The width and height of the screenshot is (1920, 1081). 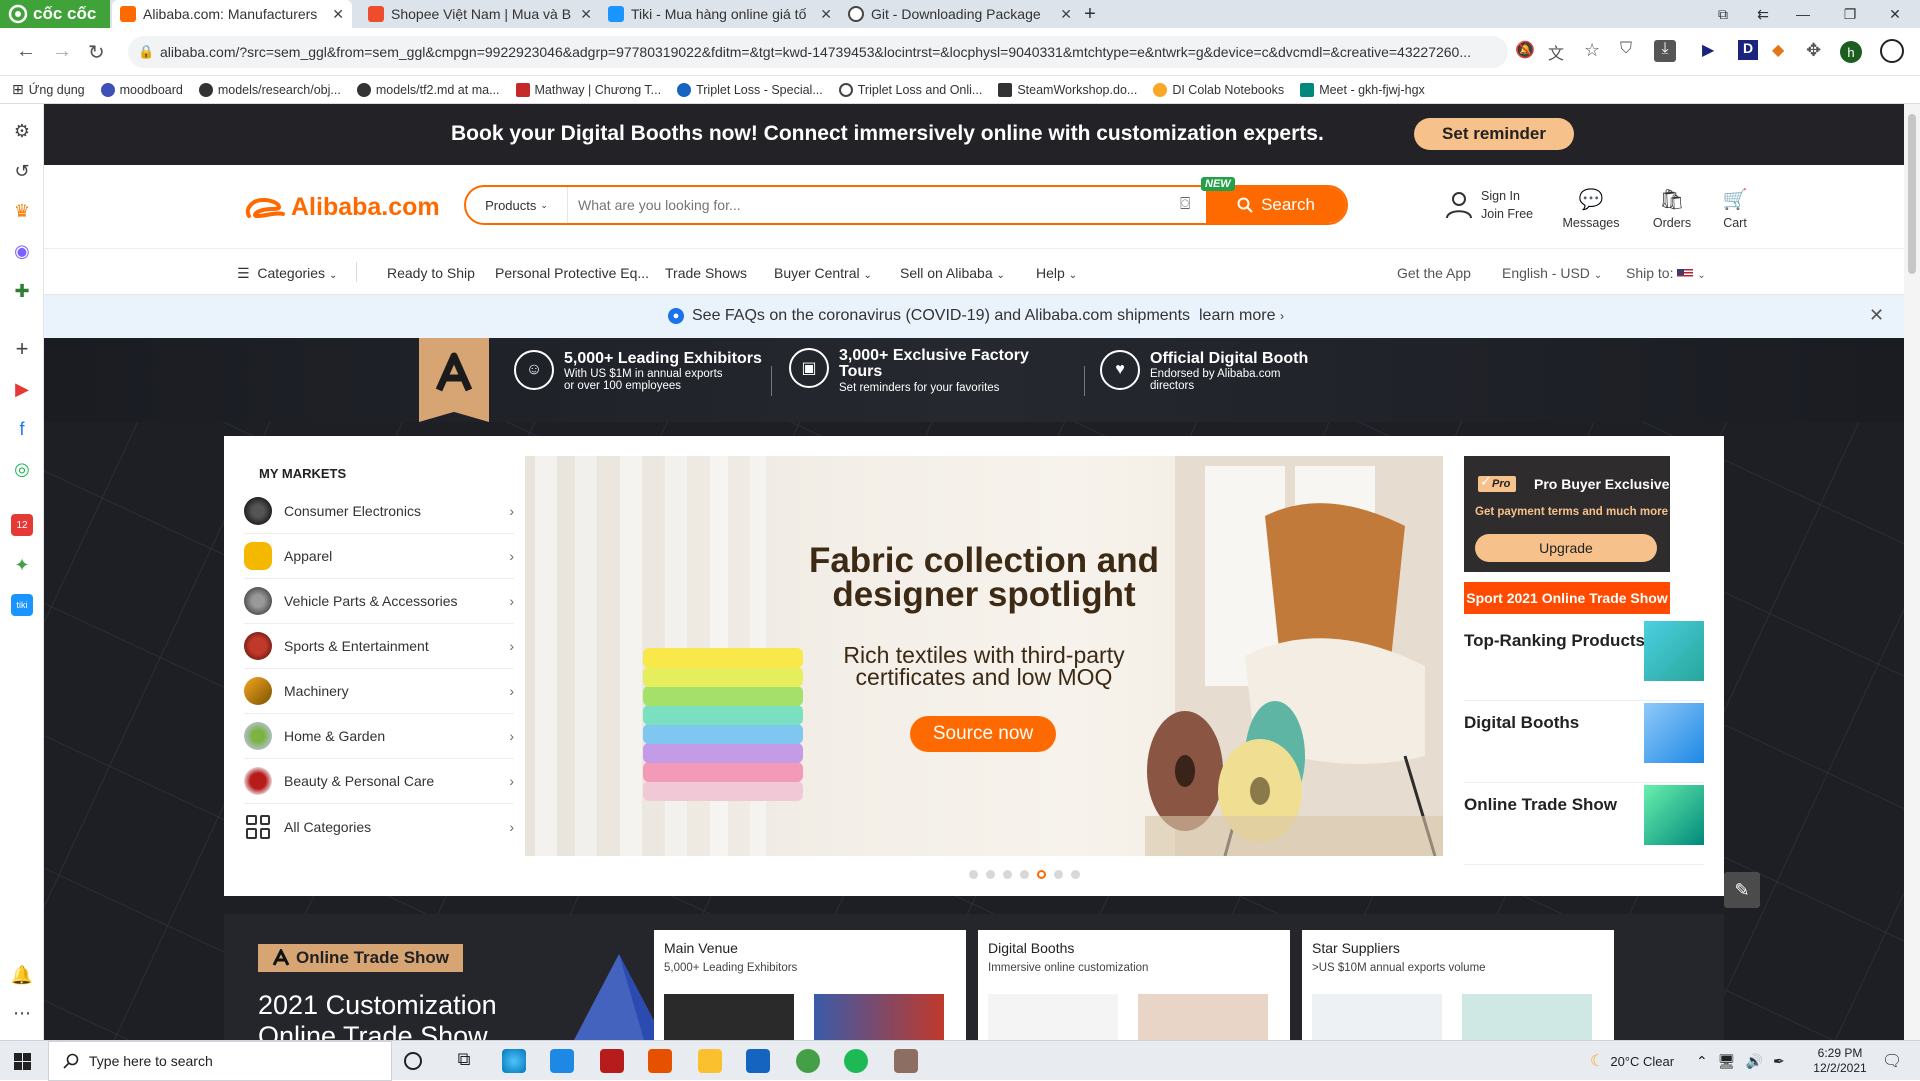 What do you see at coordinates (983, 734) in the screenshot?
I see `source-now-button: Source now` at bounding box center [983, 734].